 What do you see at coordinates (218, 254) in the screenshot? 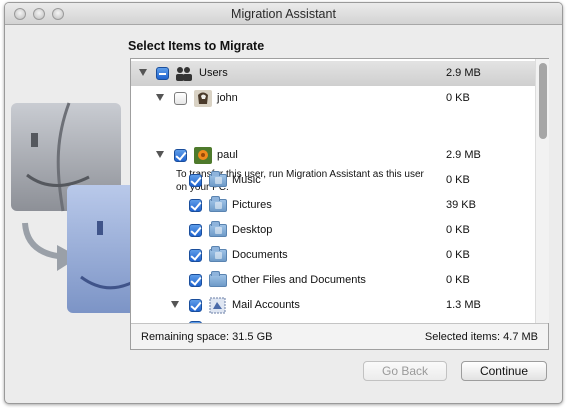
I see `documents-folder-icon` at bounding box center [218, 254].